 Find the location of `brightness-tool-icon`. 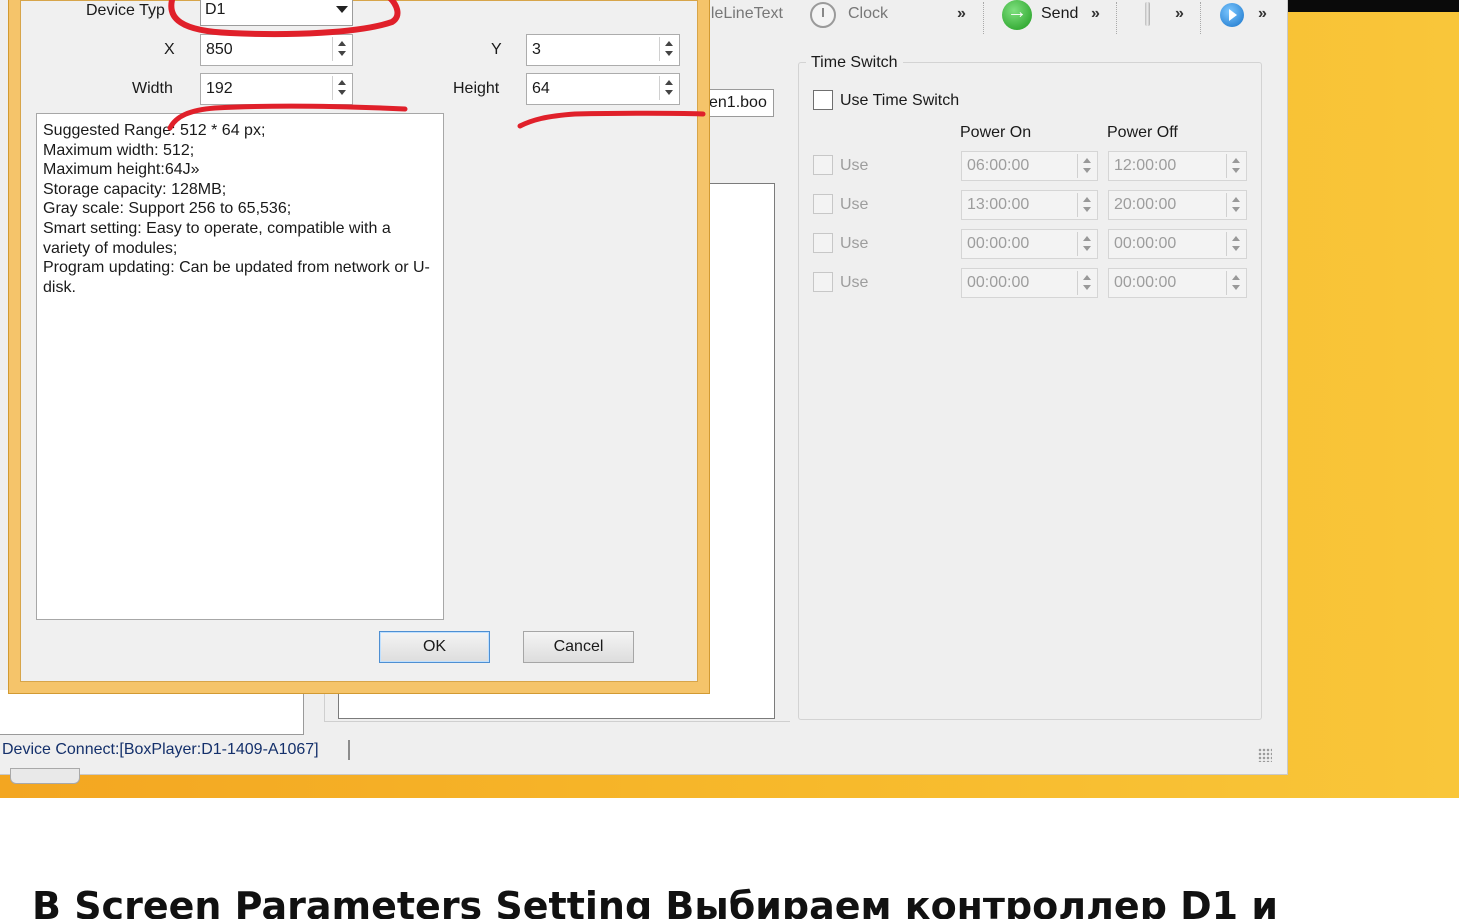

brightness-tool-icon is located at coordinates (1147, 15).